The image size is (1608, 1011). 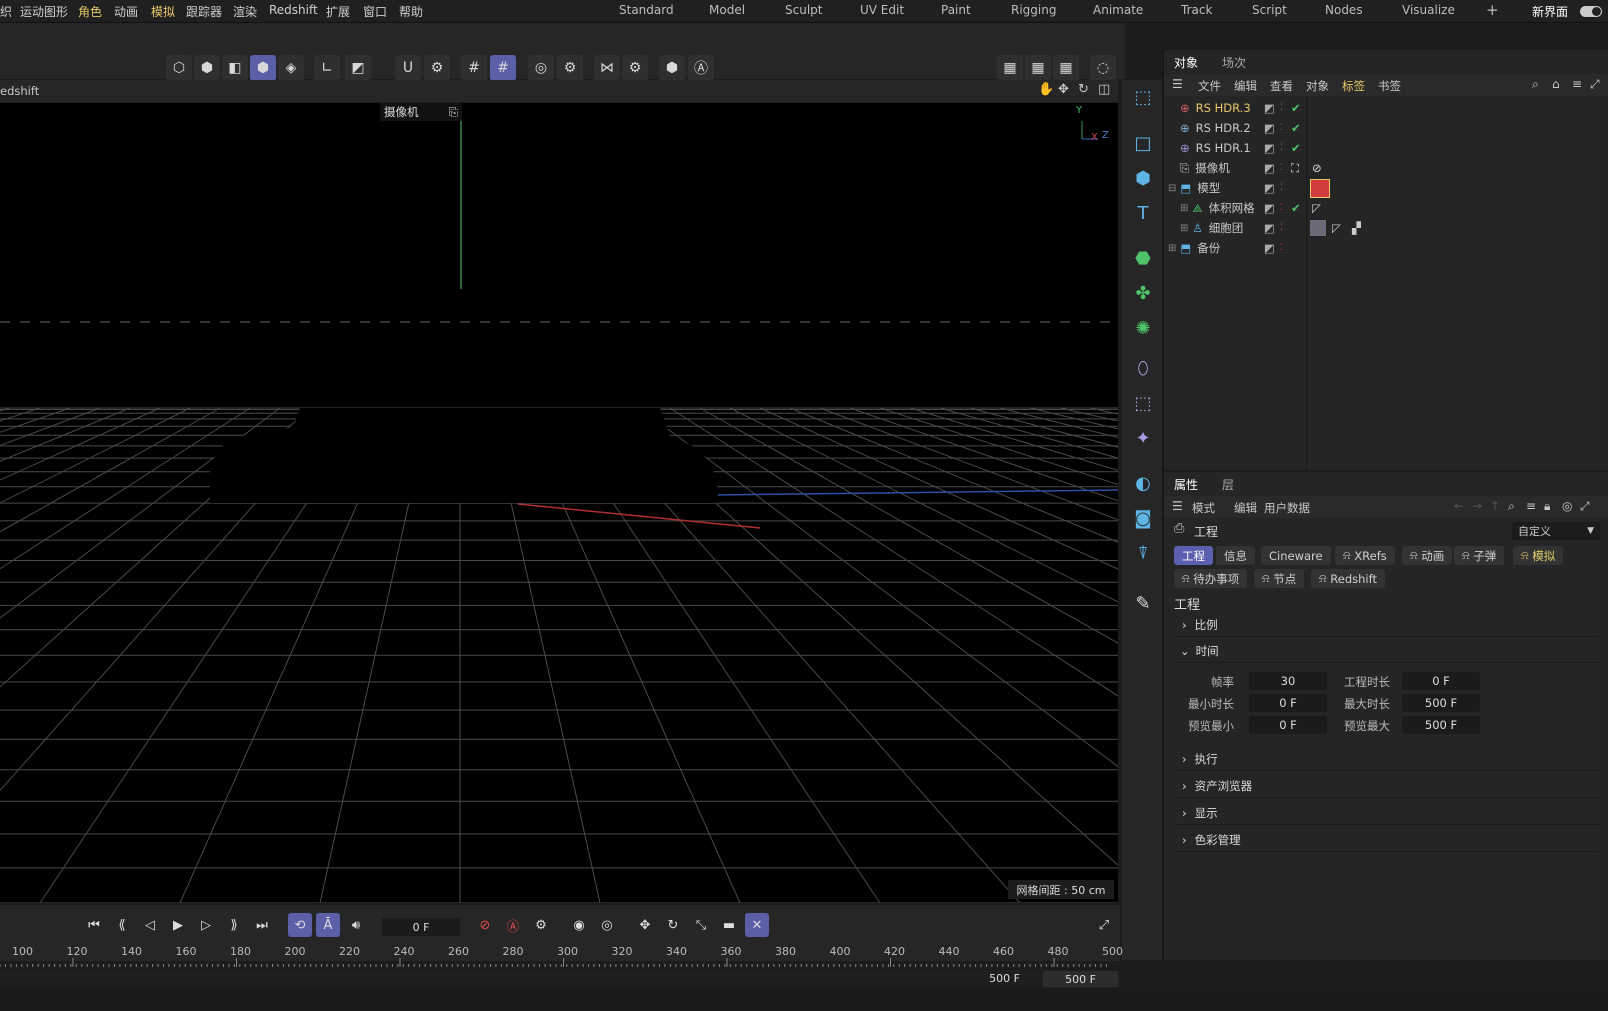 What do you see at coordinates (126, 11) in the screenshot?
I see `menu-item-animation: 动画` at bounding box center [126, 11].